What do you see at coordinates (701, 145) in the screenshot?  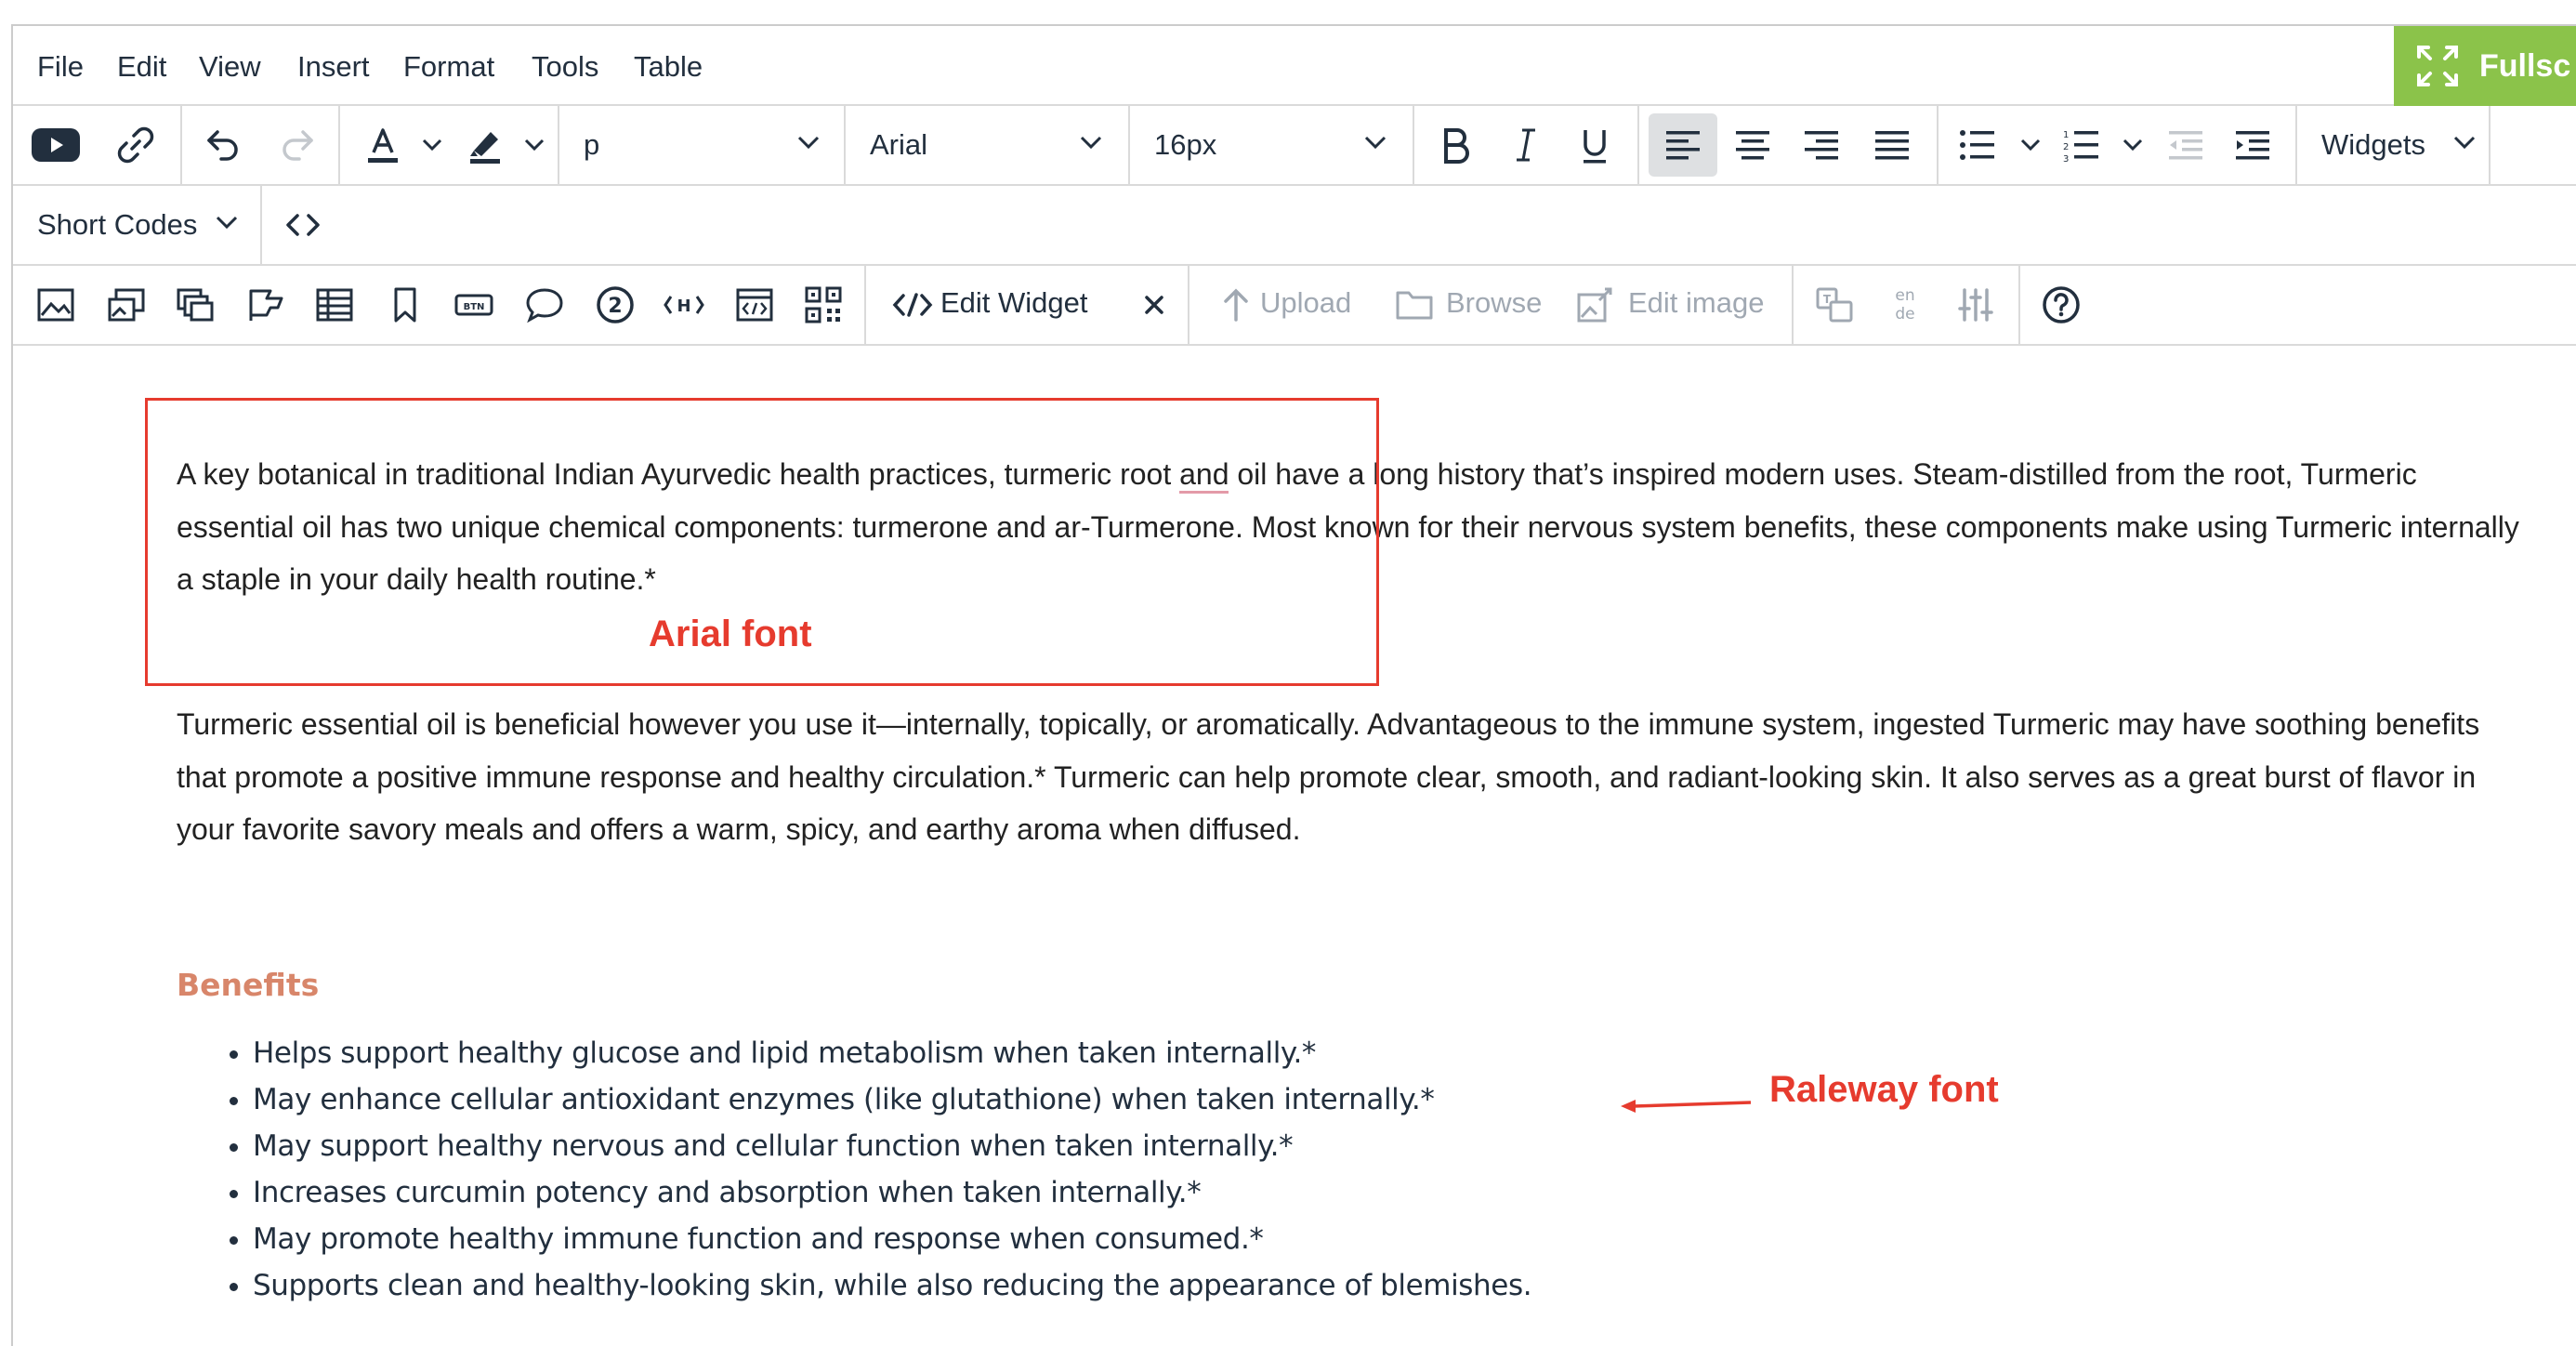 I see `block-format-select: p` at bounding box center [701, 145].